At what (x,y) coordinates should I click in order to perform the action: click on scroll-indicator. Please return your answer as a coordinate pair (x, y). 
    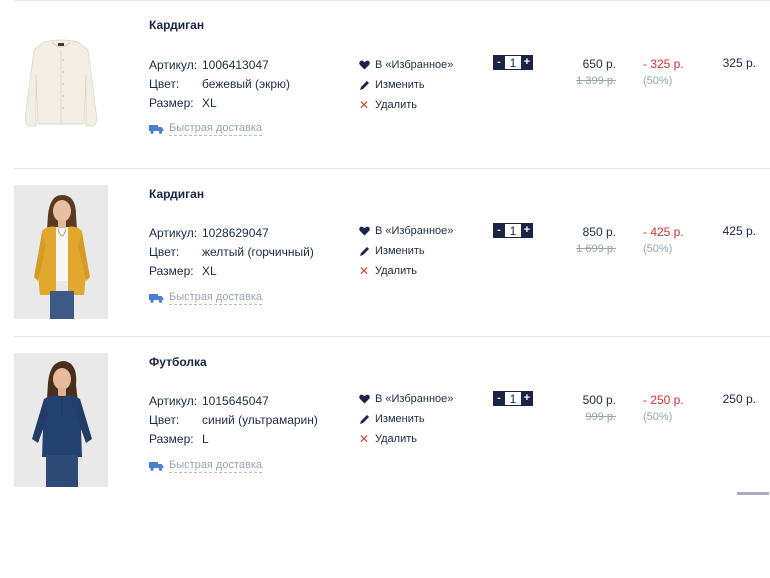
    Looking at the image, I should click on (753, 493).